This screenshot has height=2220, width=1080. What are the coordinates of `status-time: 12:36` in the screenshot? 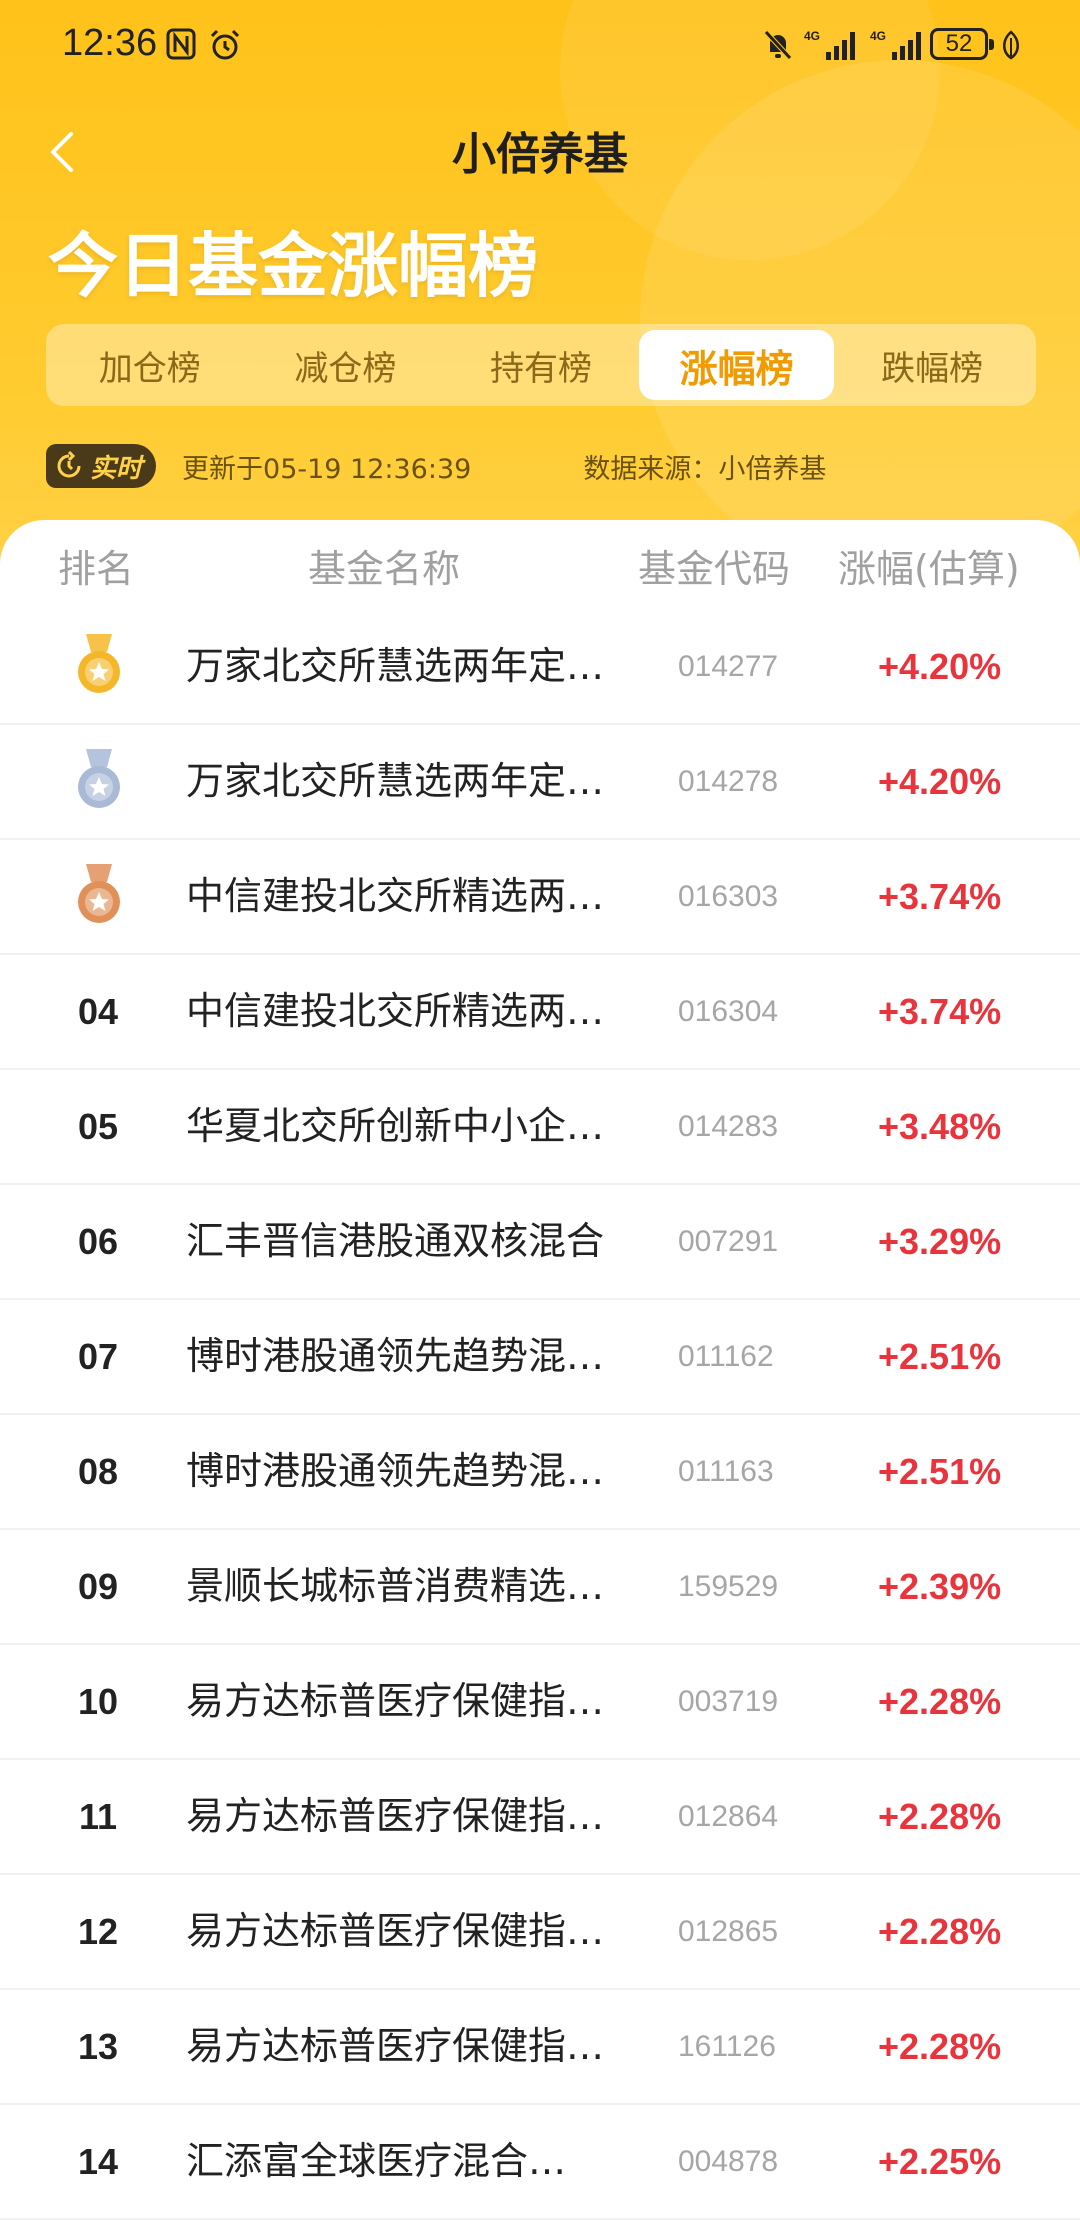 It's located at (110, 43).